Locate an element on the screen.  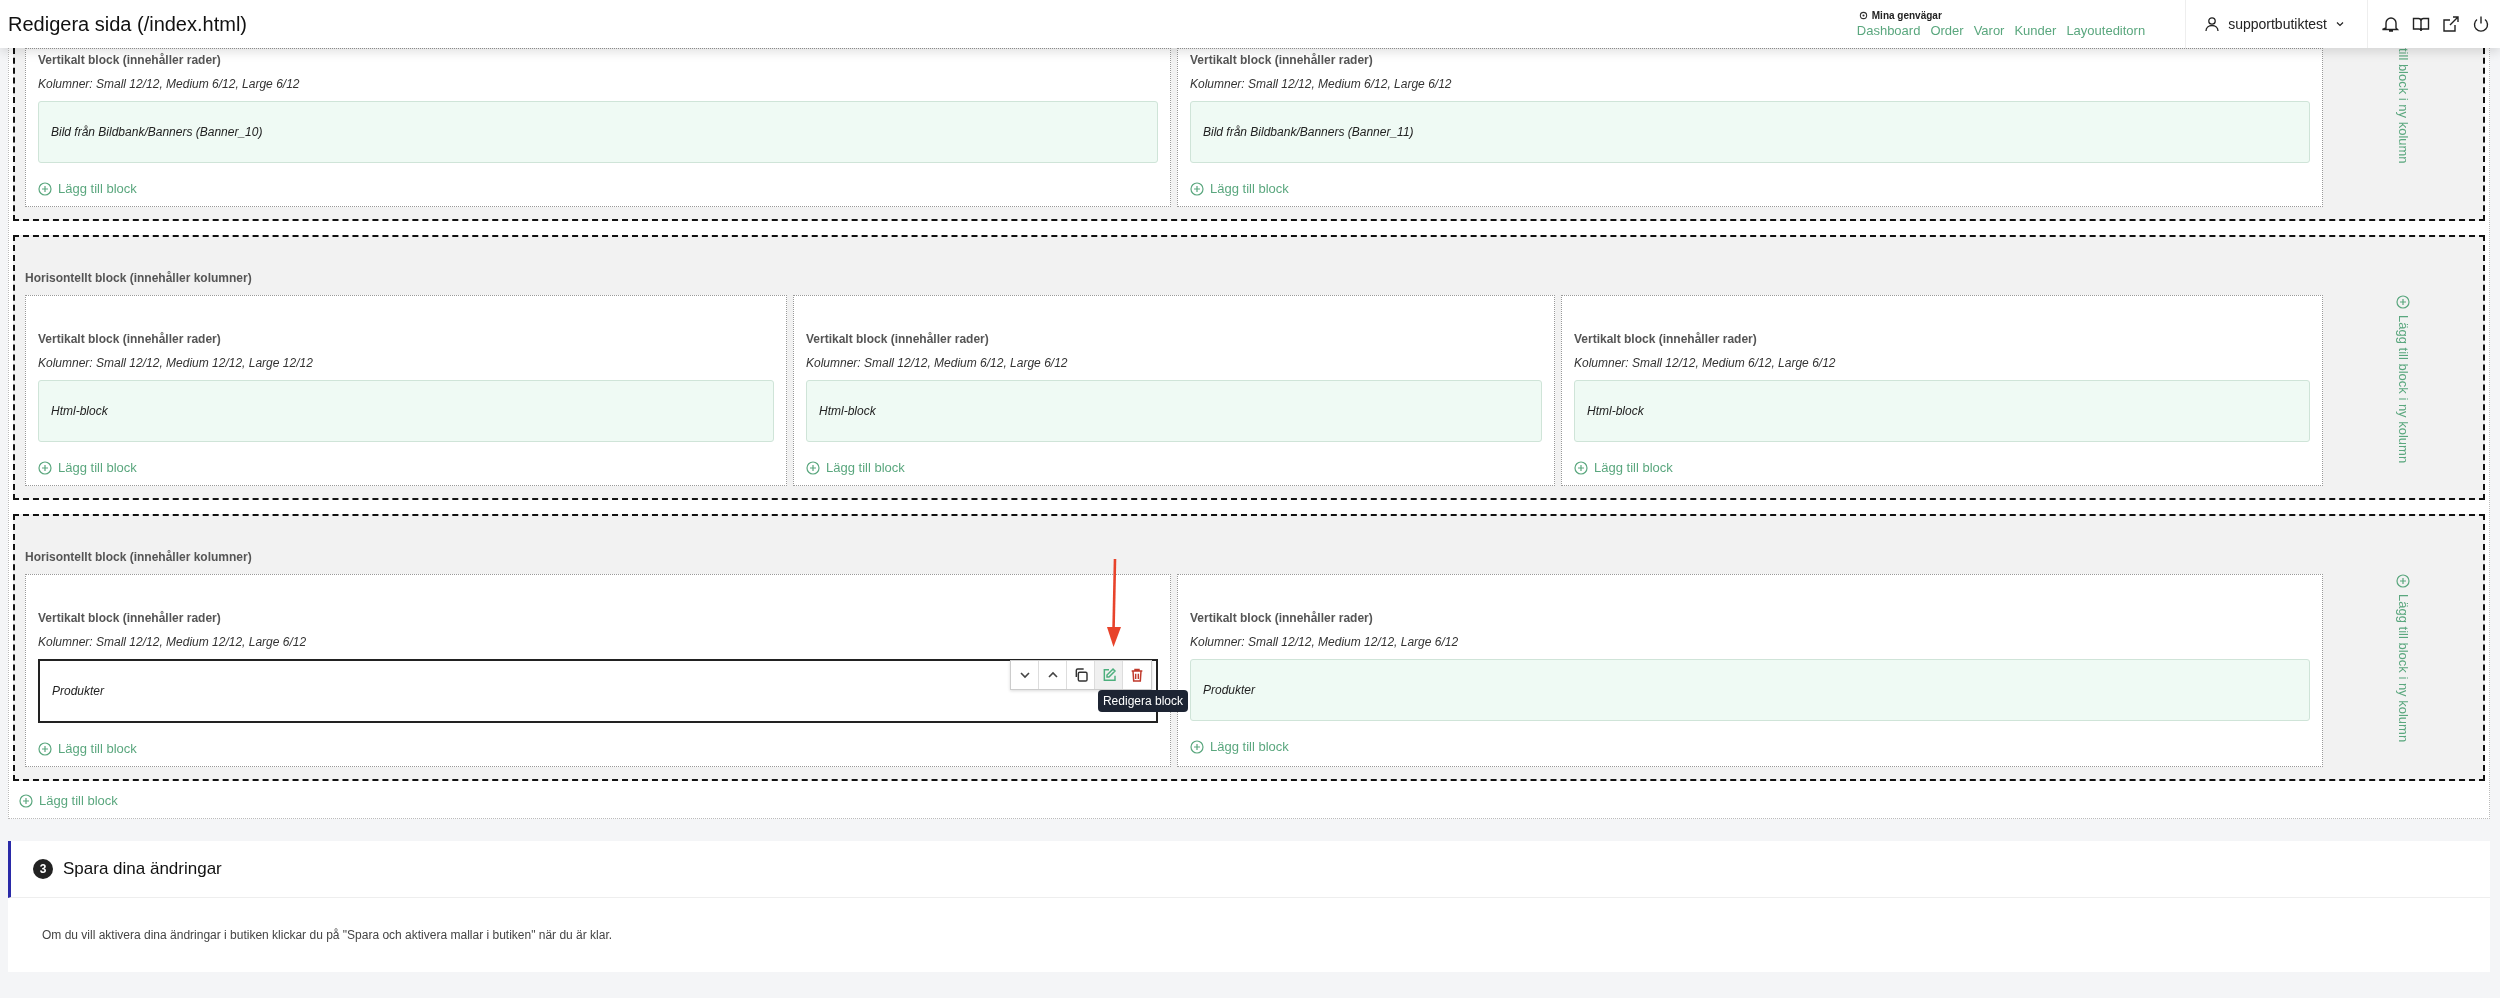
block-label: Bild från Bildbank/Banners (Banner_10) is located at coordinates (157, 132).